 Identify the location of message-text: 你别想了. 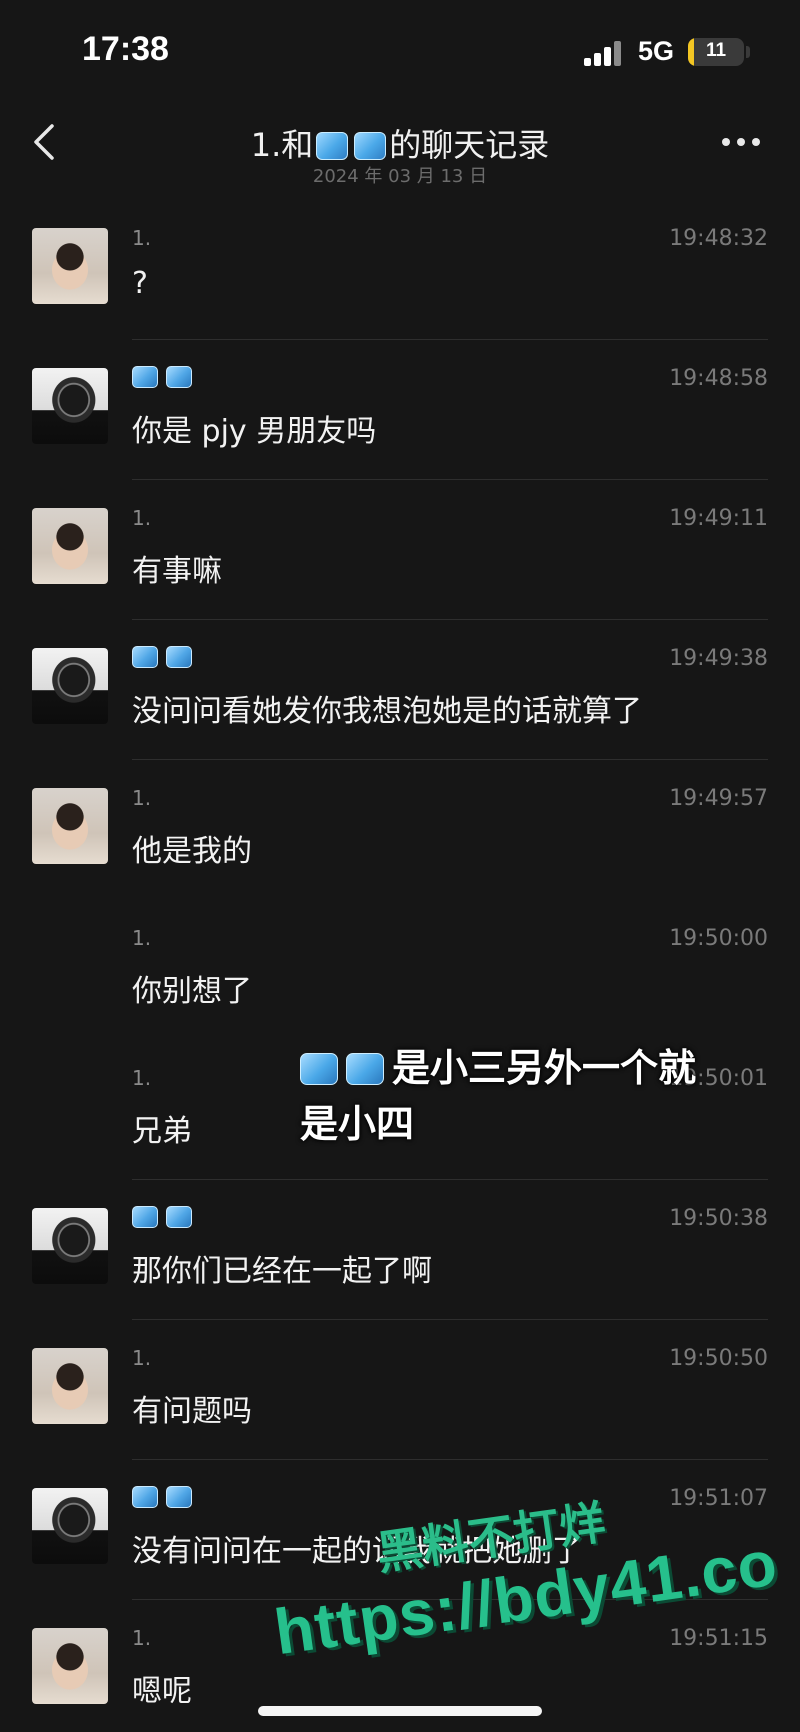
(192, 991).